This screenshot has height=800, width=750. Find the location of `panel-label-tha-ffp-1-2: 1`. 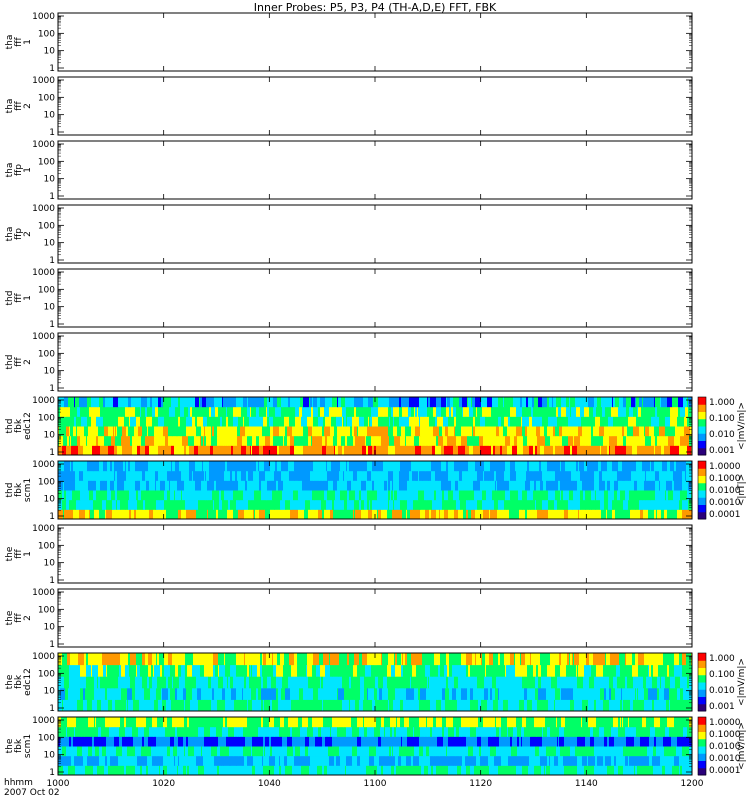

panel-label-tha-ffp-1-2: 1 is located at coordinates (28, 170).